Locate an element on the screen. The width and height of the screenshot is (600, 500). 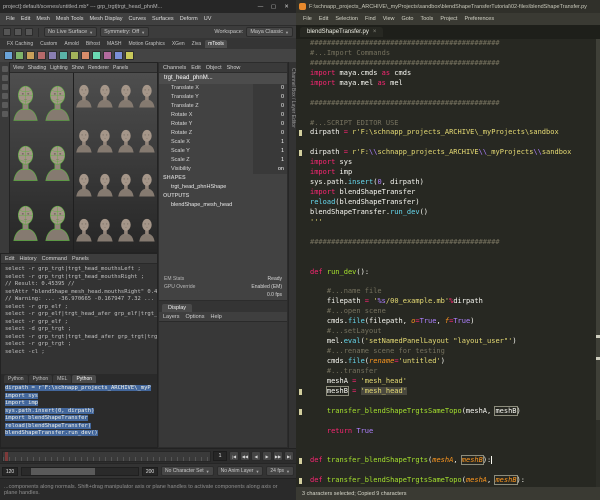
viewport-menu-4: Renderer is located at coordinates (98, 68).